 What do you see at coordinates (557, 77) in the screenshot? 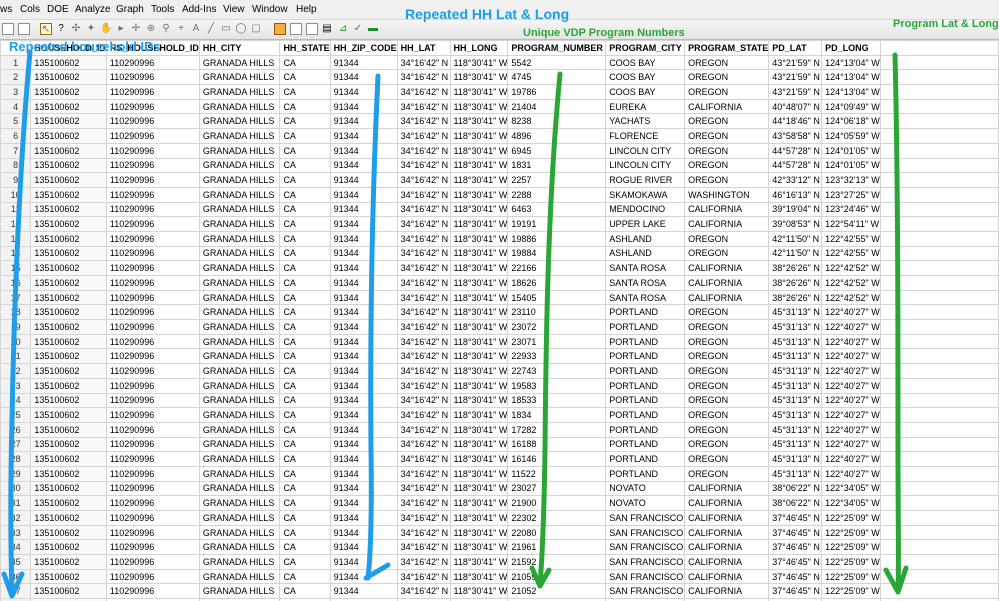
I see `program-number-cell: 4745` at bounding box center [557, 77].